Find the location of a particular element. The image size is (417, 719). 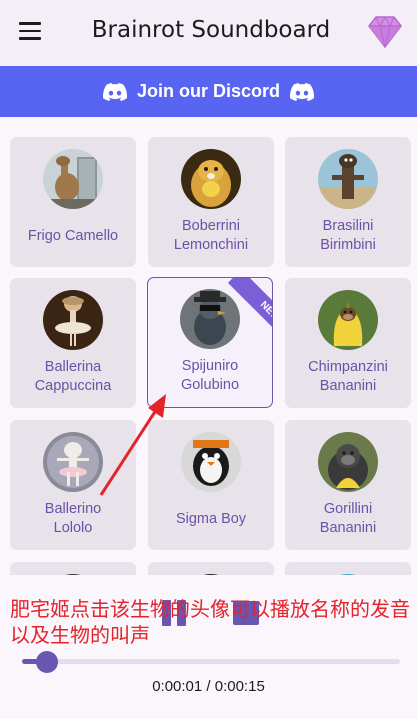

card-label: Ballerino Lololo is located at coordinates (73, 518).